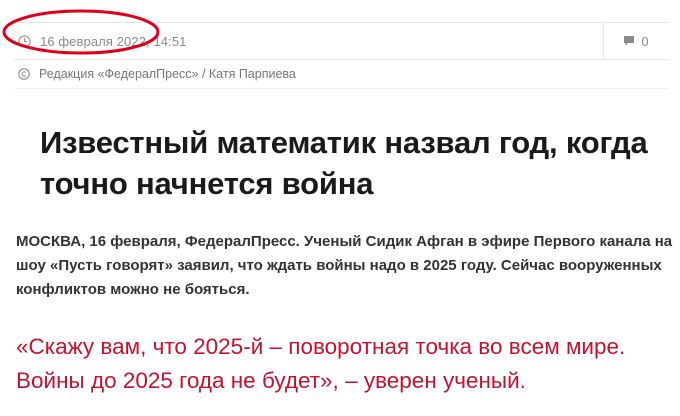  I want to click on byline-authors: Редакция «ФедералПресс» / Катя Парпиева, so click(167, 74).